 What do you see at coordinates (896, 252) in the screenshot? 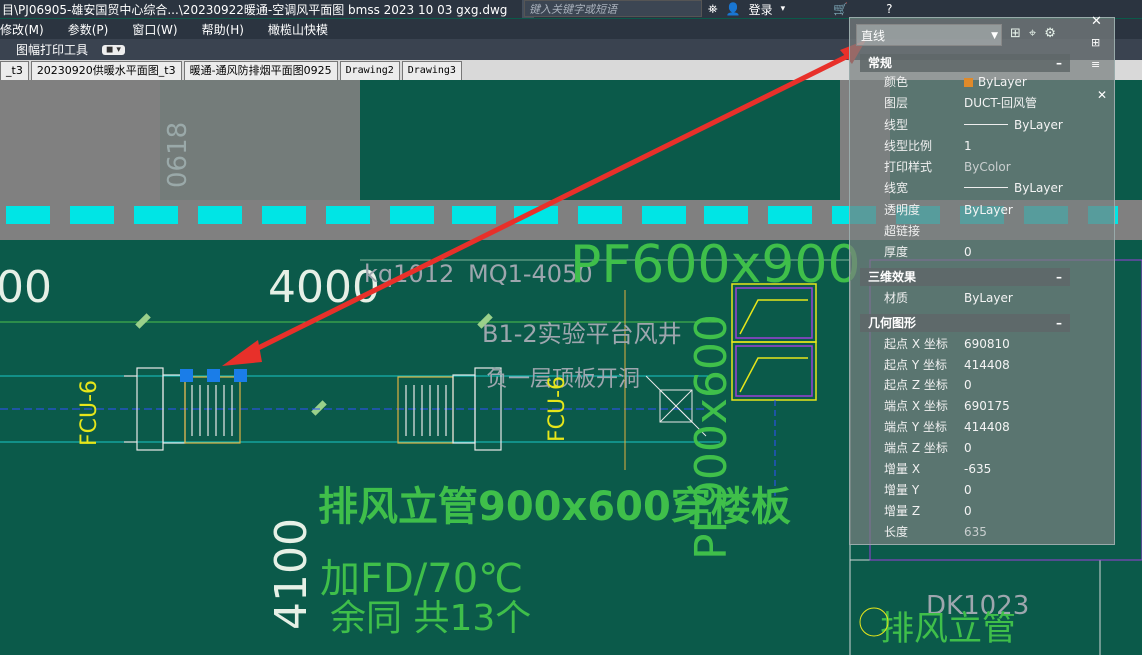
I see `prop-label: 厚度` at bounding box center [896, 252].